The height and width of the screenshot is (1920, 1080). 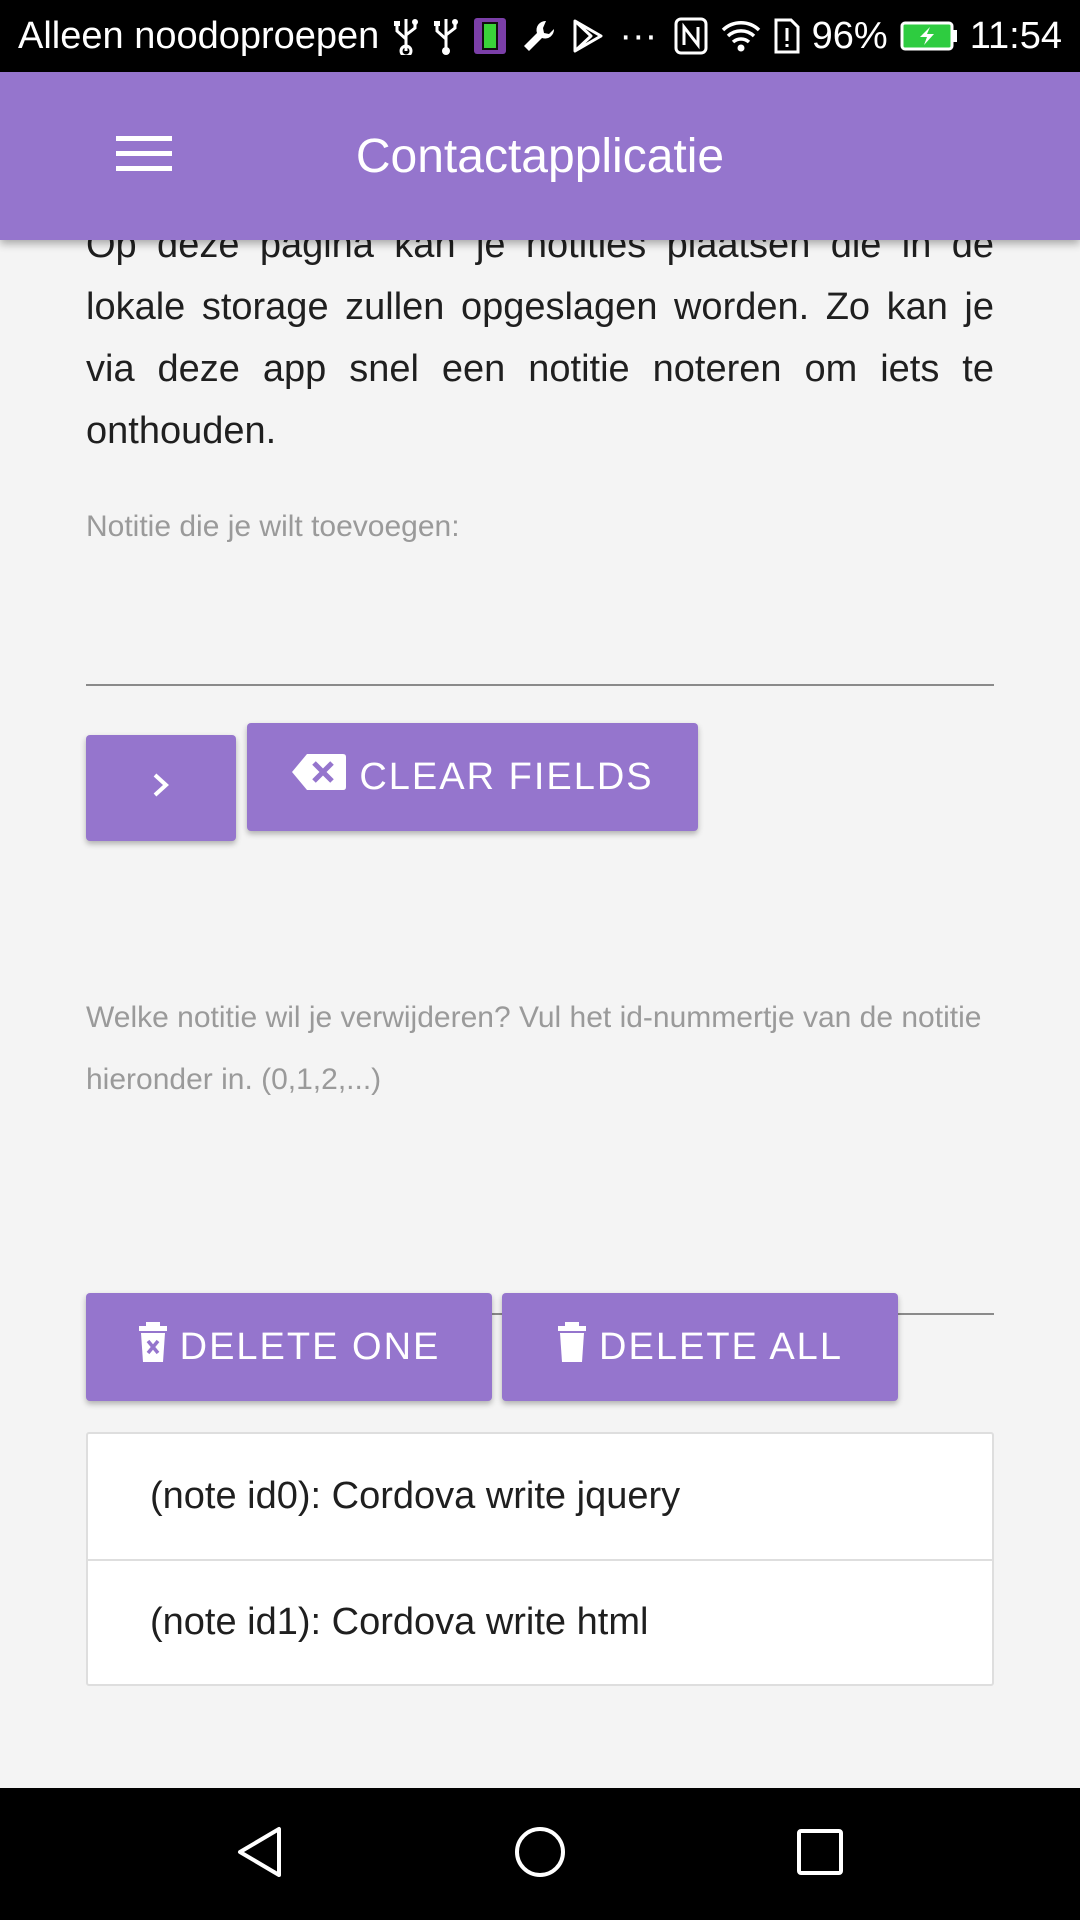 I want to click on play-store-icon, so click(x=588, y=36).